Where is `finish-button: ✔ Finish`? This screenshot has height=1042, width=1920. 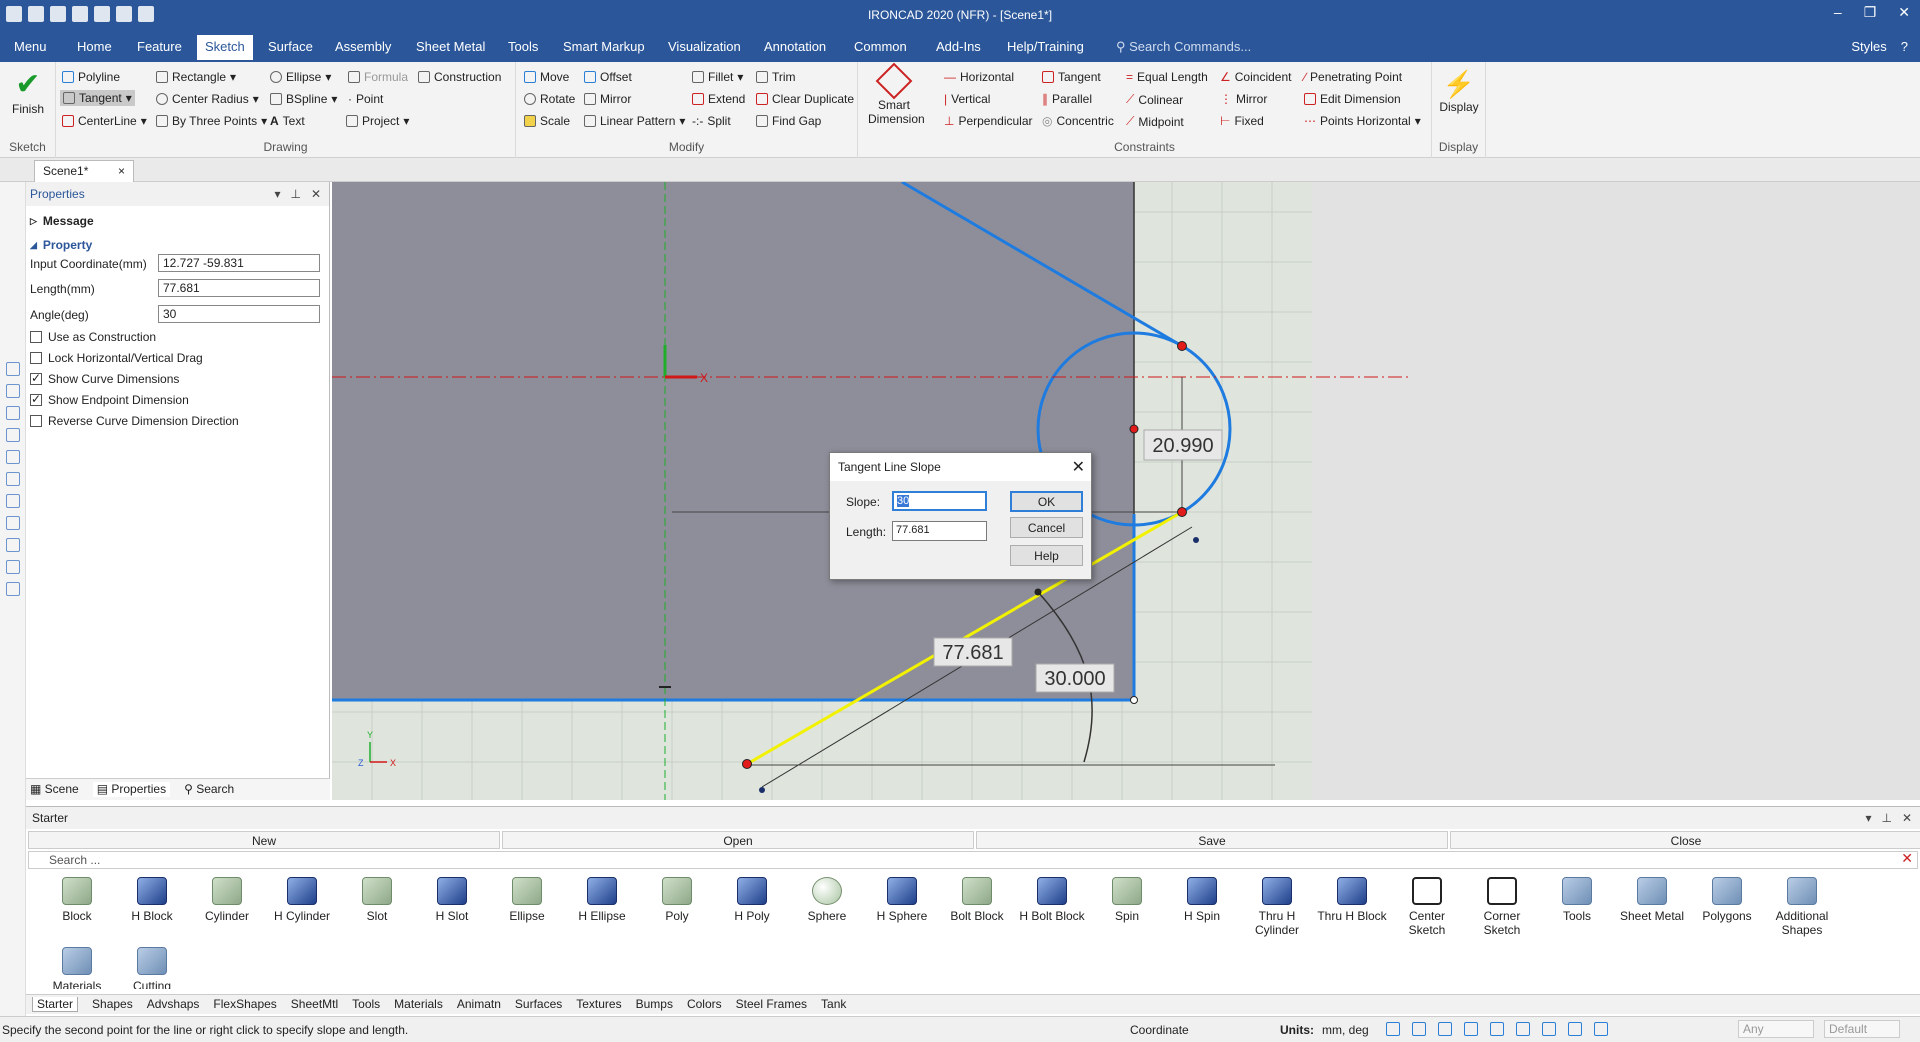 finish-button: ✔ Finish is located at coordinates (28, 92).